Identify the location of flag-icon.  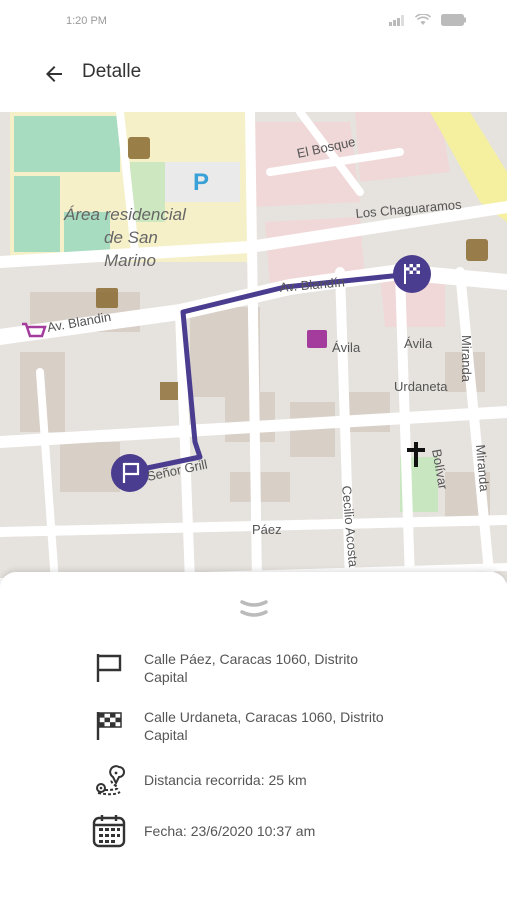
(109, 668).